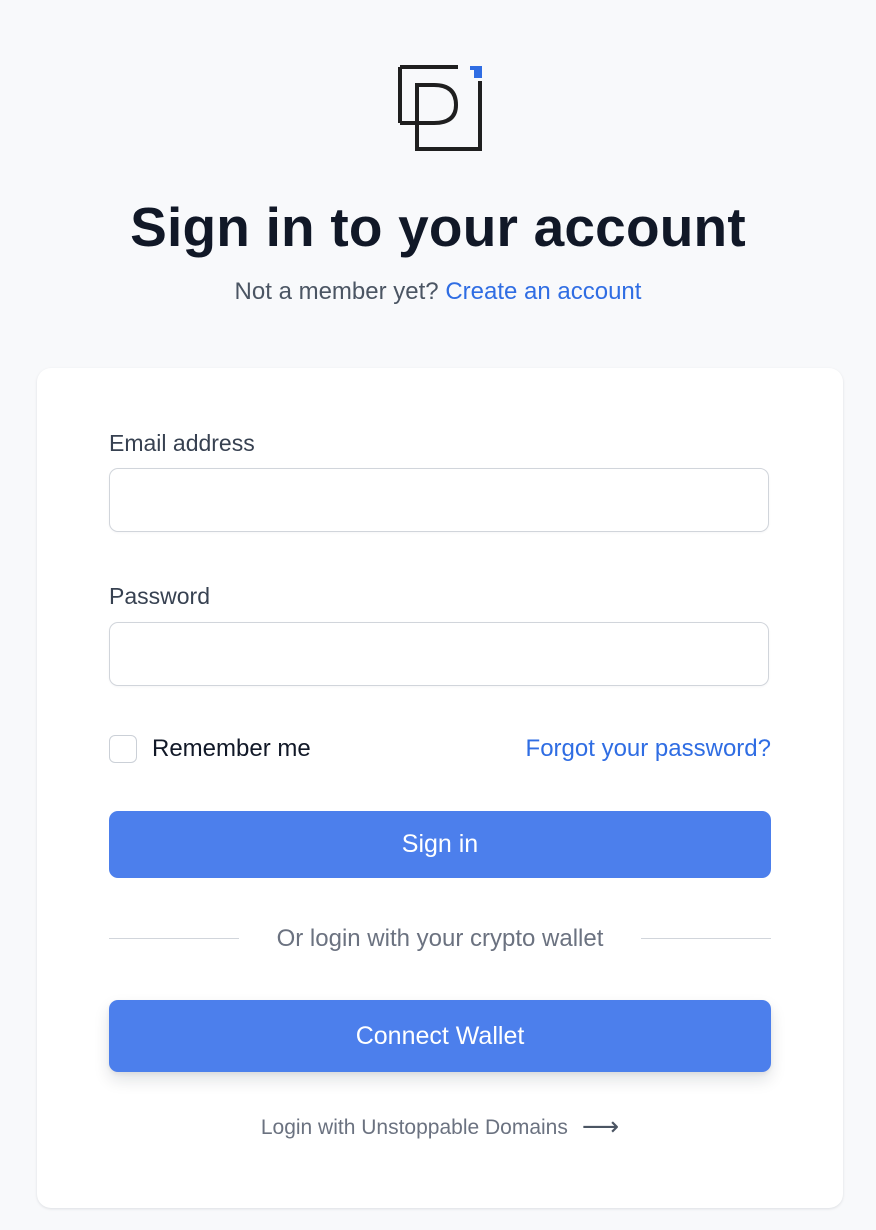 Image resolution: width=876 pixels, height=1230 pixels. Describe the element at coordinates (231, 748) in the screenshot. I see `remember-me-label: Remember me` at that location.